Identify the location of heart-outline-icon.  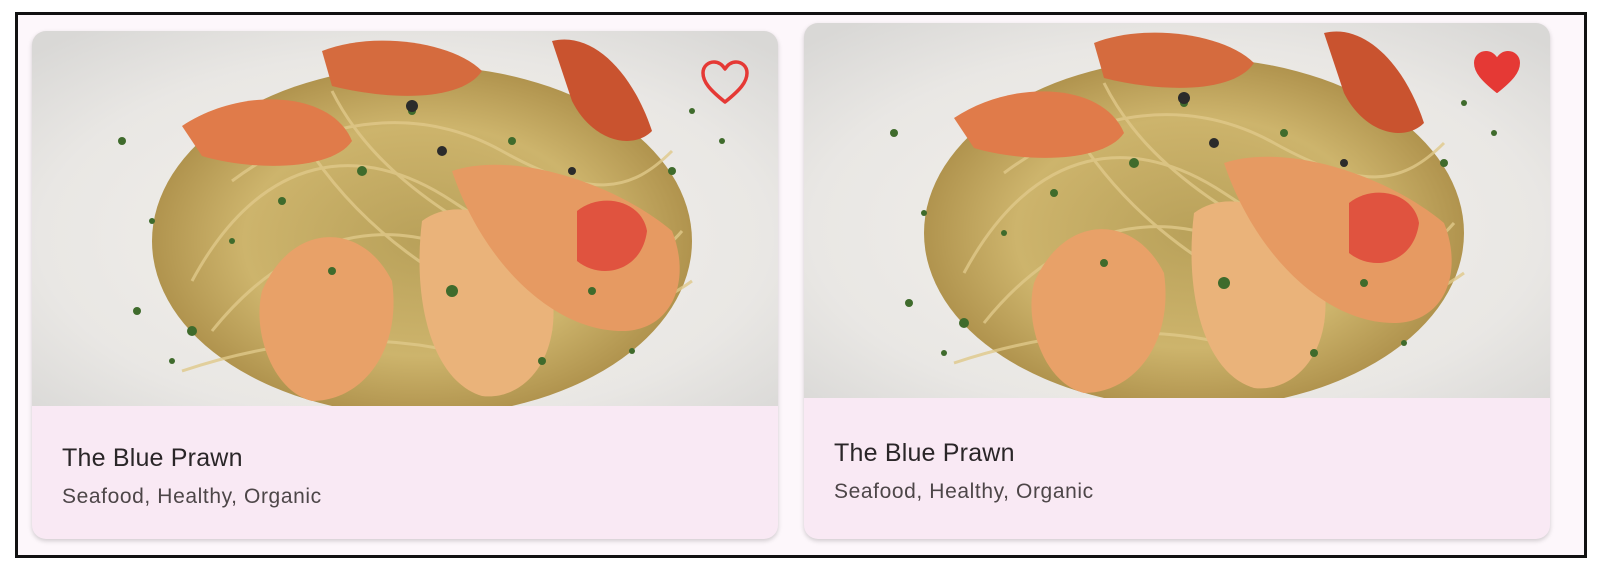
(725, 82).